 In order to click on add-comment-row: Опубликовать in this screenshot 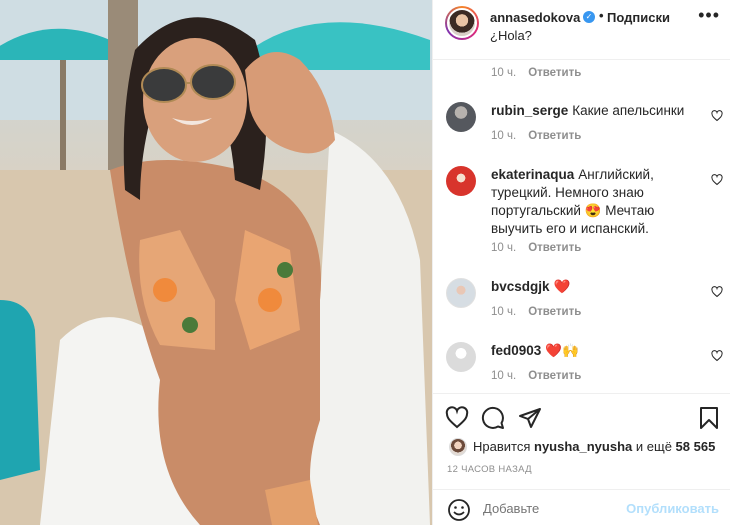, I will do `click(581, 507)`.